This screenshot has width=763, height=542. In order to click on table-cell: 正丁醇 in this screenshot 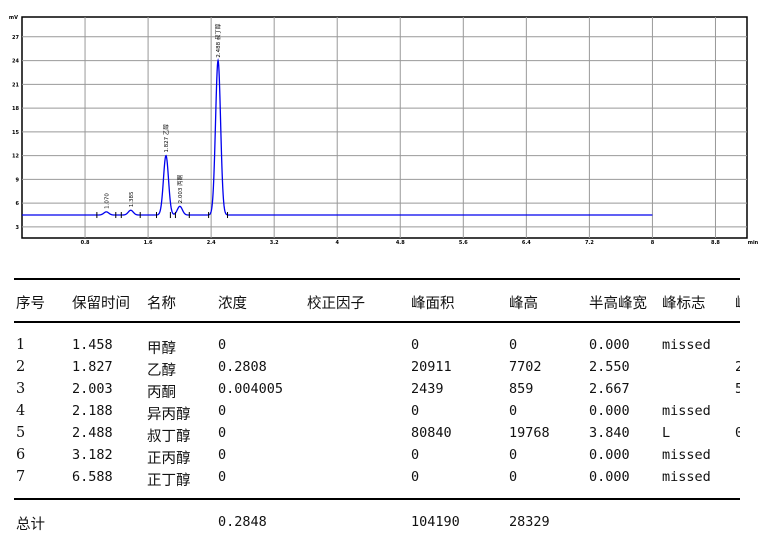, I will do `click(169, 481)`.